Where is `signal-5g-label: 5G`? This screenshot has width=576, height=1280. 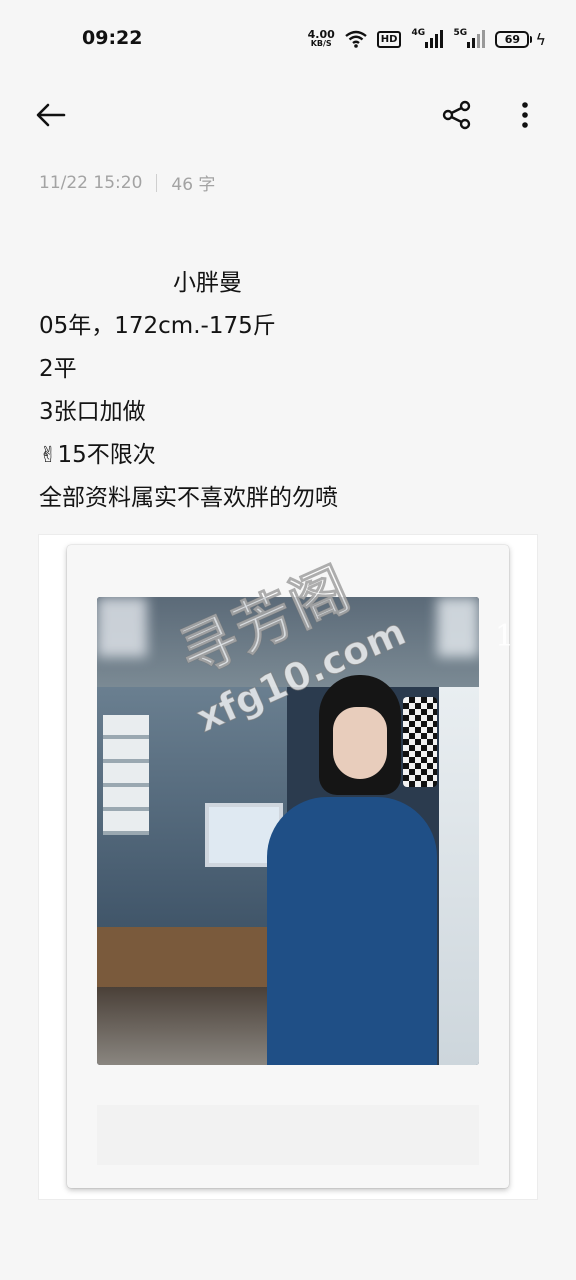 signal-5g-label: 5G is located at coordinates (460, 33).